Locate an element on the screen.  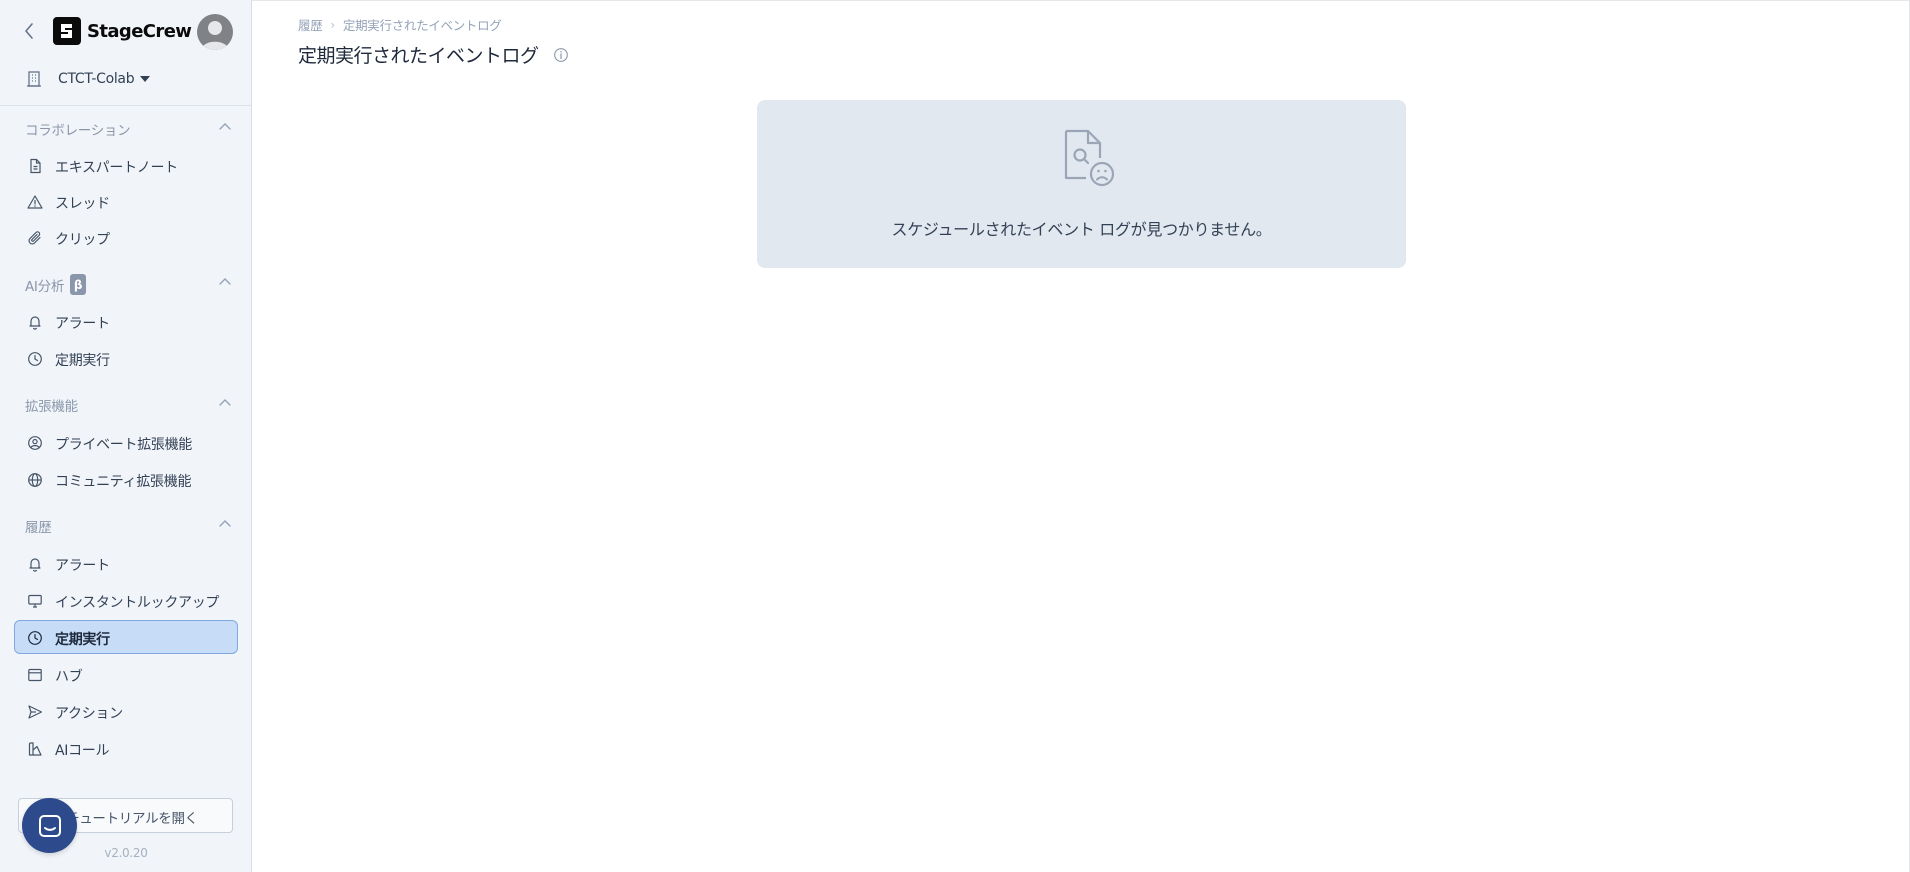
app-version: v2.0.20 is located at coordinates (126, 853).